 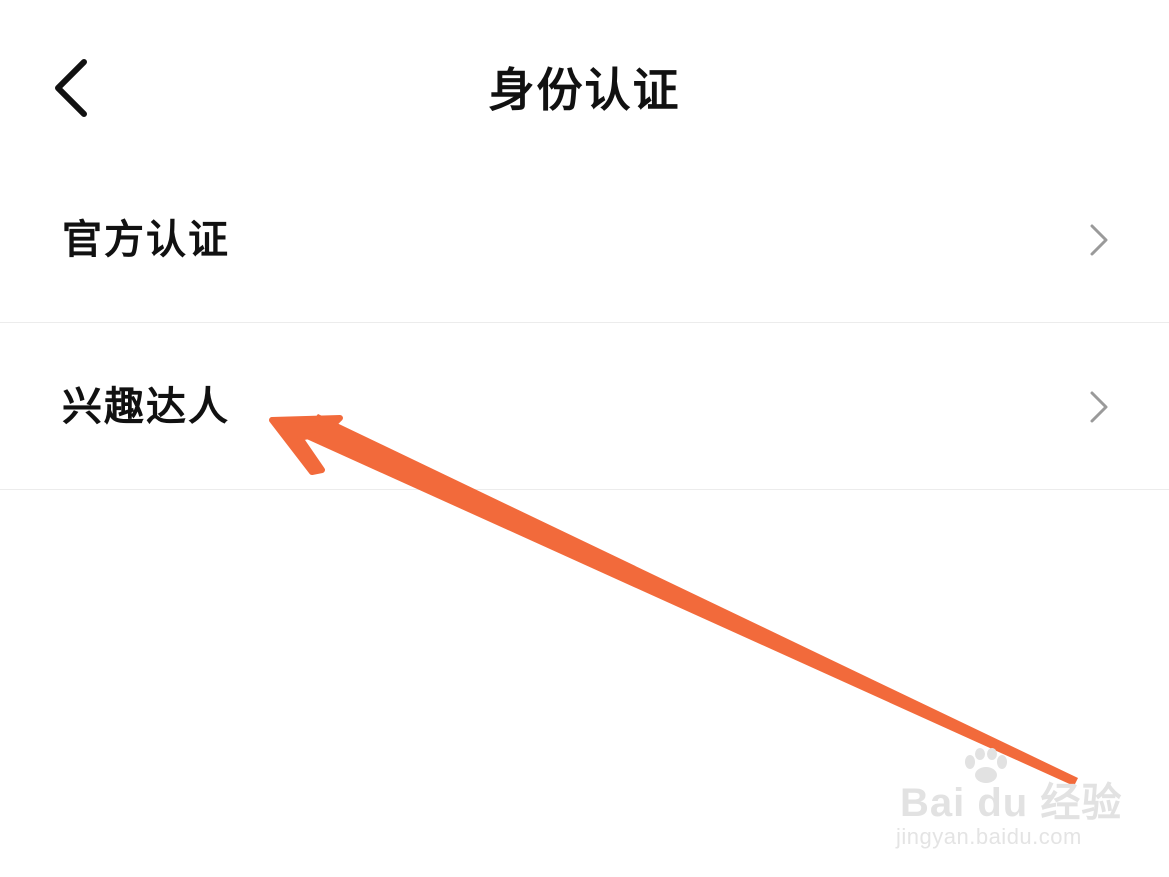 I want to click on page-title: 身份认证, so click(x=584, y=90).